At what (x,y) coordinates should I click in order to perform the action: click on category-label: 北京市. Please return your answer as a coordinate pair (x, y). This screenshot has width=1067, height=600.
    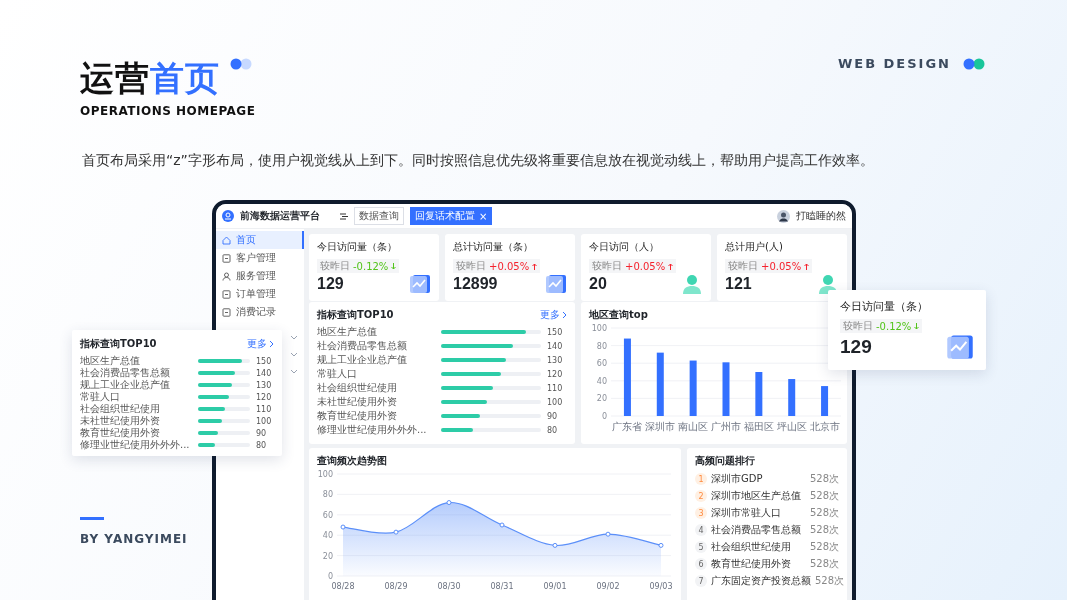
    Looking at the image, I should click on (824, 426).